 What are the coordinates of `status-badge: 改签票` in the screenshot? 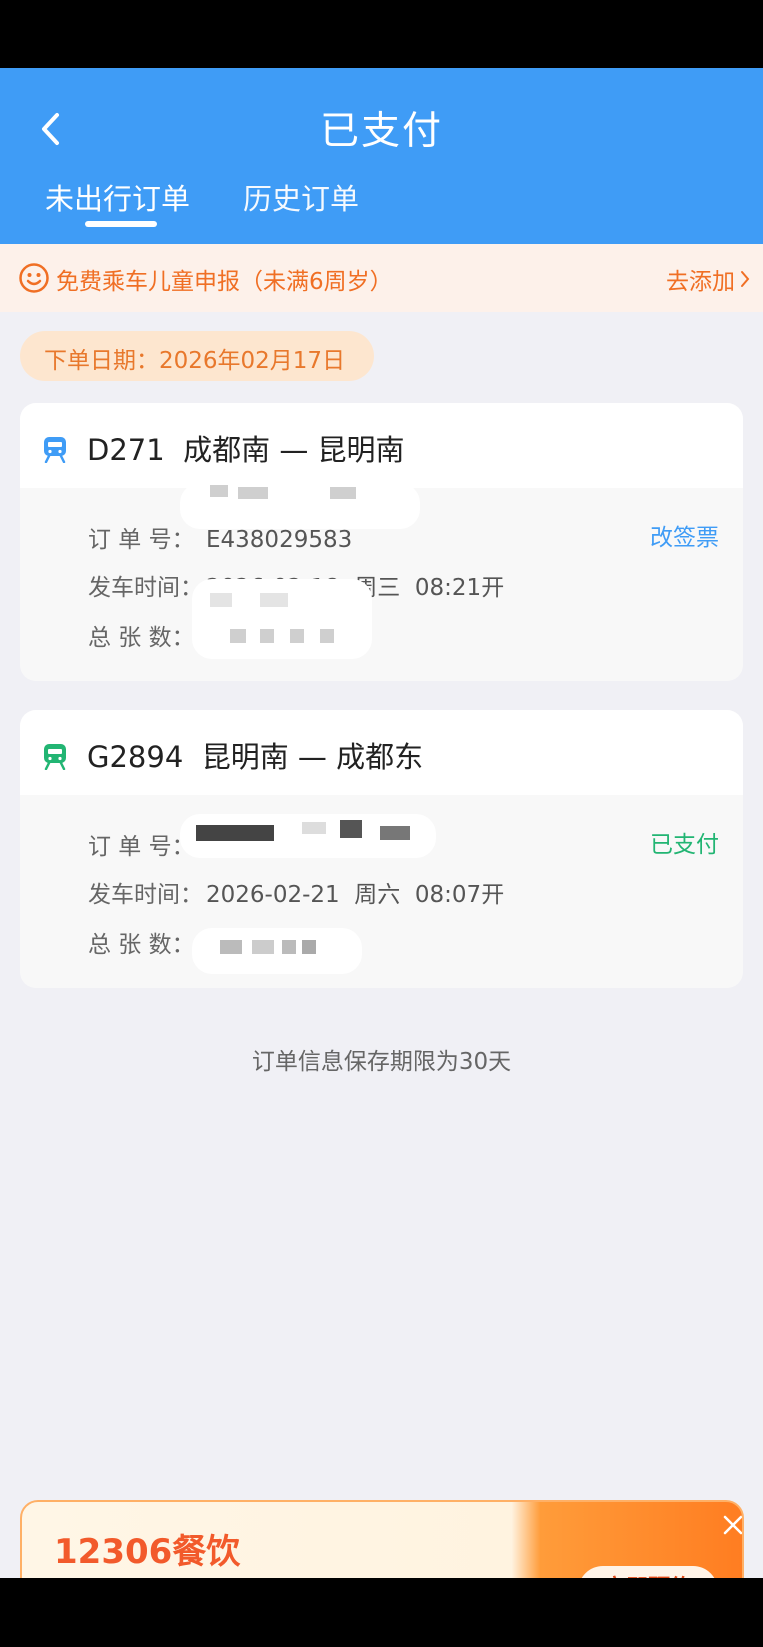 It's located at (684, 535).